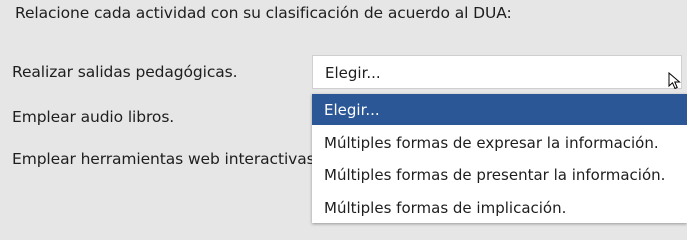 The width and height of the screenshot is (687, 240). I want to click on mouse-pointer-icon, so click(674, 81).